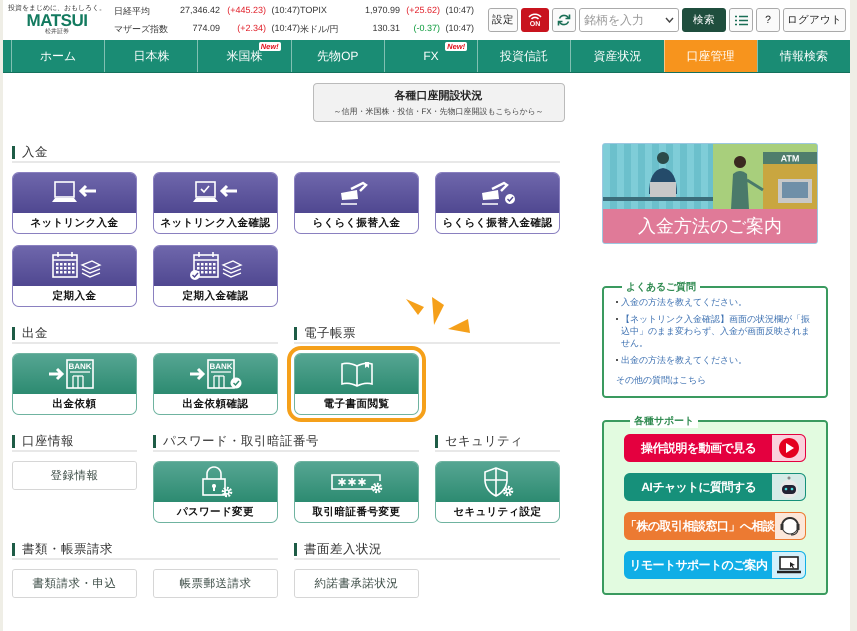 This screenshot has width=857, height=631. What do you see at coordinates (803, 56) in the screenshot?
I see `nav-tab: 情報検索` at bounding box center [803, 56].